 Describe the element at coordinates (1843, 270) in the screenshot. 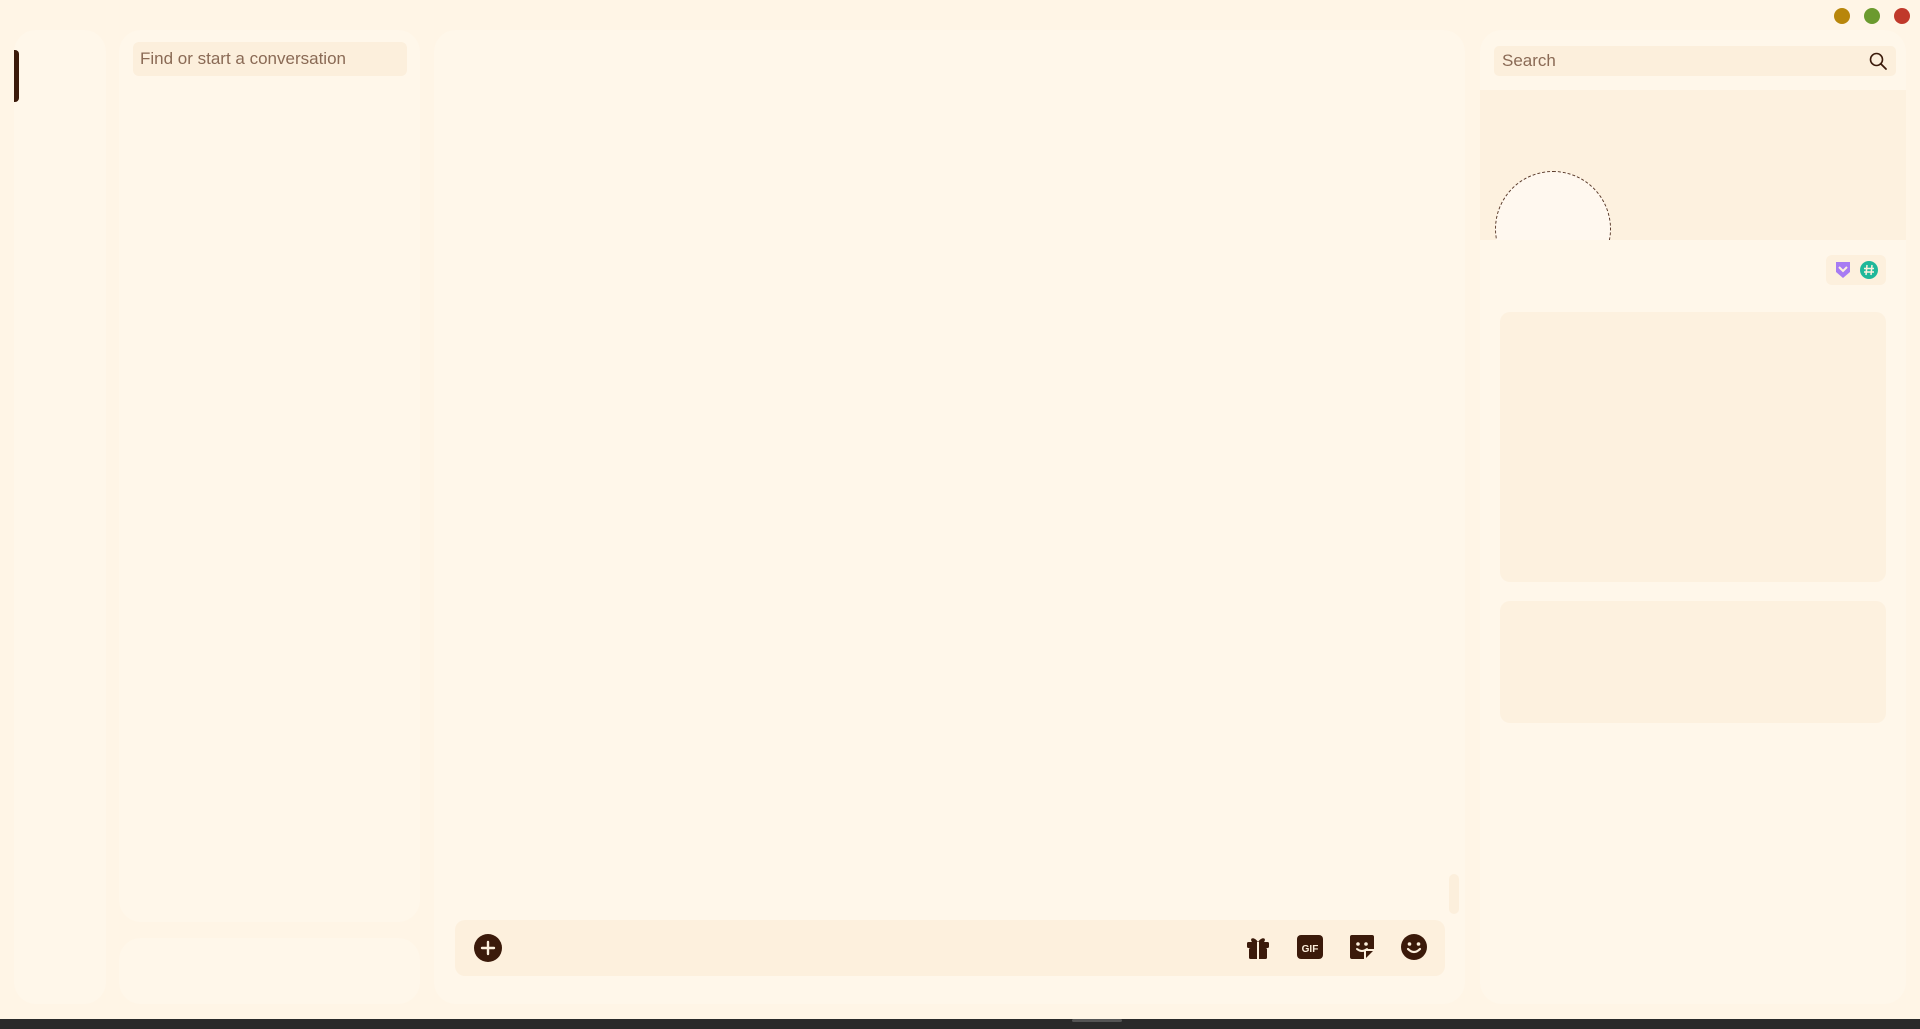

I see `nitro-badge-icon` at that location.